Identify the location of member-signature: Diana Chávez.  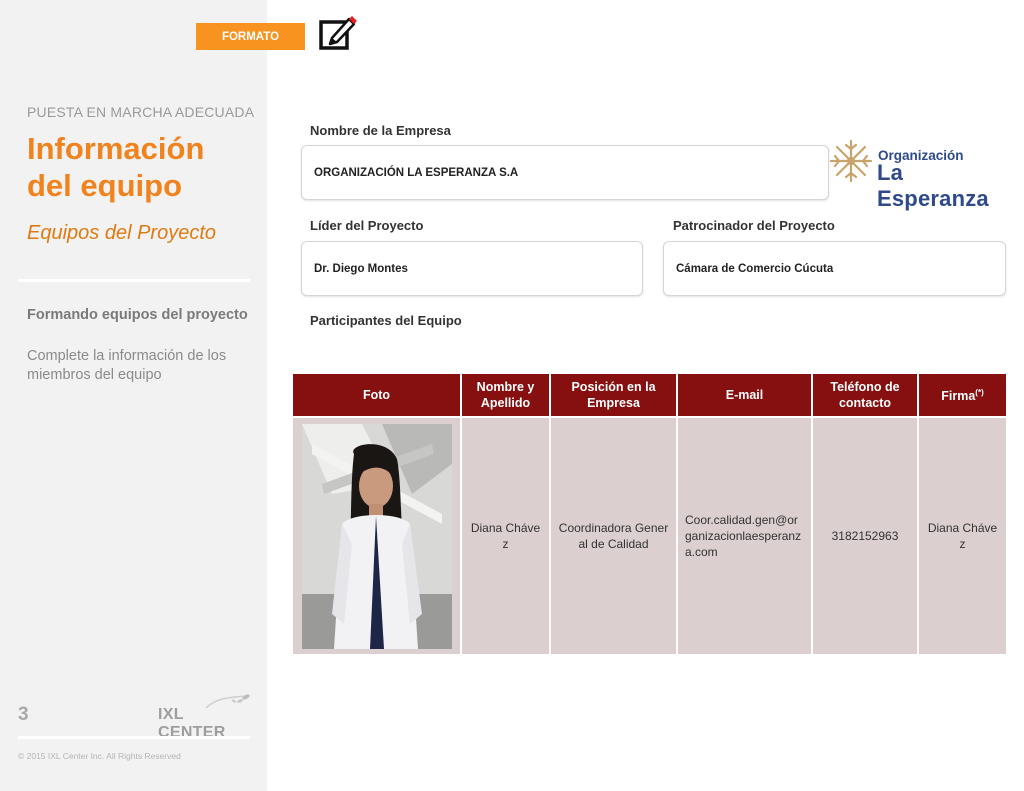
(962, 536).